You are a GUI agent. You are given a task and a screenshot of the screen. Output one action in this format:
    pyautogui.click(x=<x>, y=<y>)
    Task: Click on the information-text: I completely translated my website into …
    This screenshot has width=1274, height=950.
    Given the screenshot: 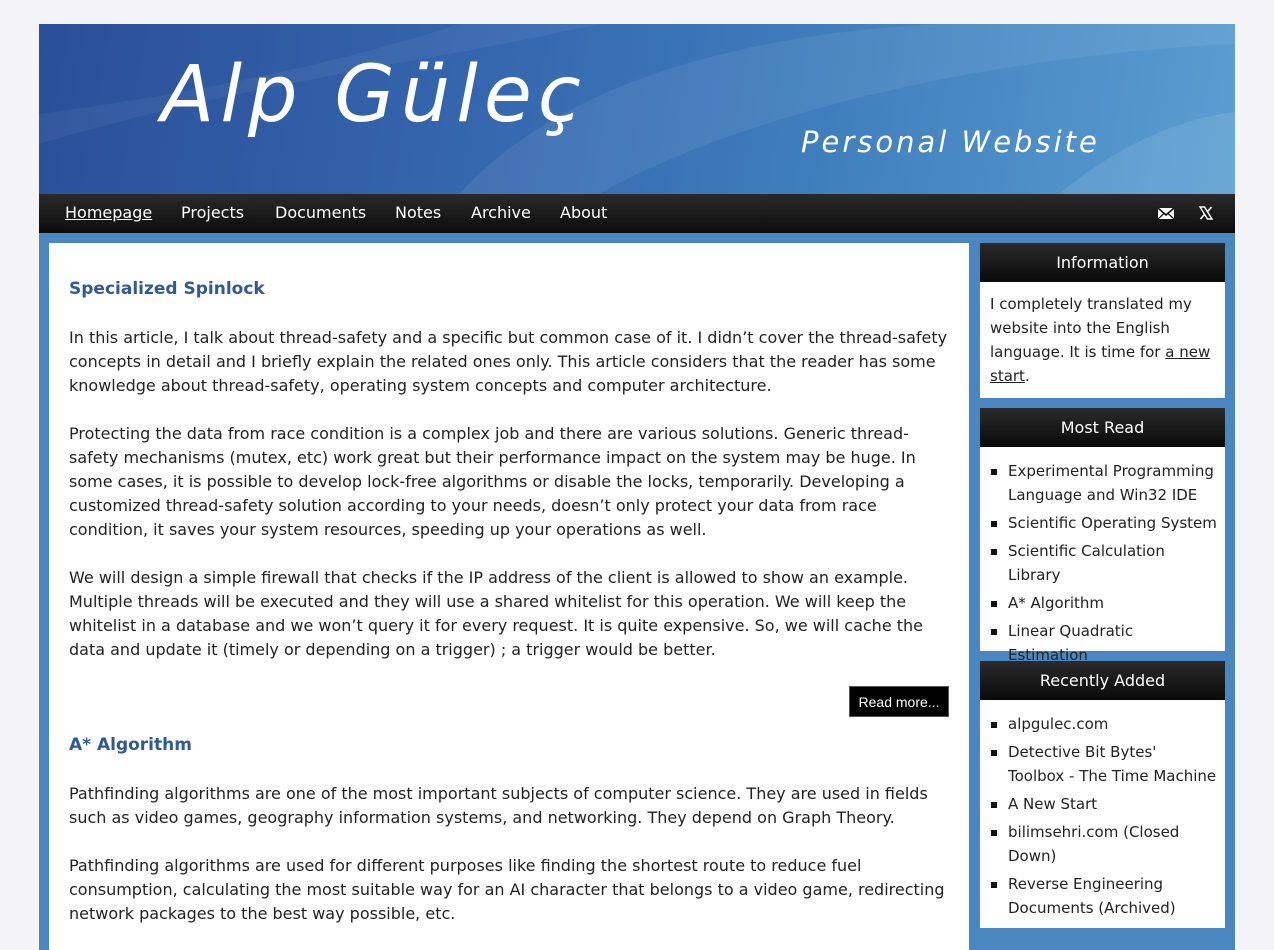 What is the action you would take?
    pyautogui.click(x=1102, y=335)
    